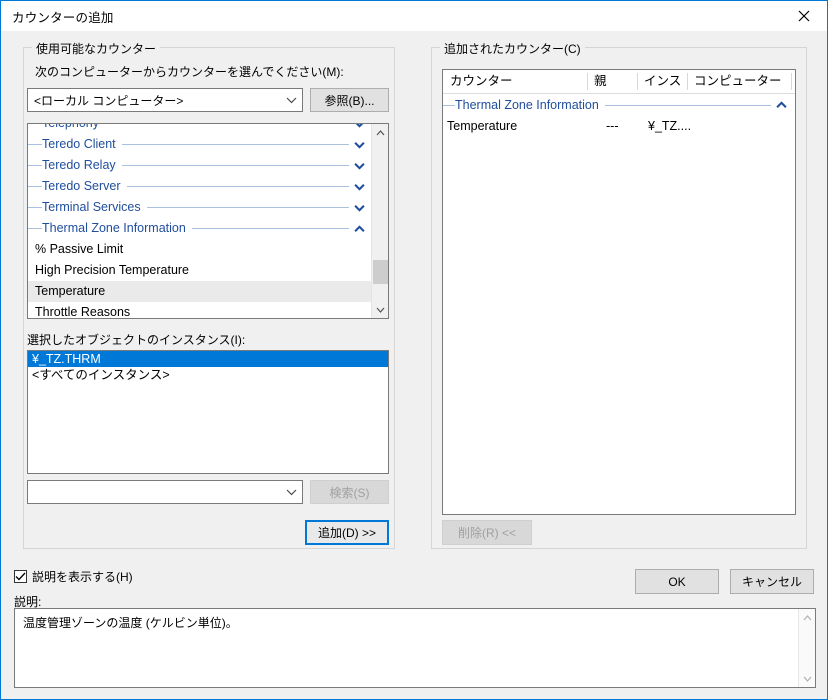 Image resolution: width=828 pixels, height=700 pixels. What do you see at coordinates (96, 48) in the screenshot?
I see `available-counters-group-label: 使用可能なカウンター` at bounding box center [96, 48].